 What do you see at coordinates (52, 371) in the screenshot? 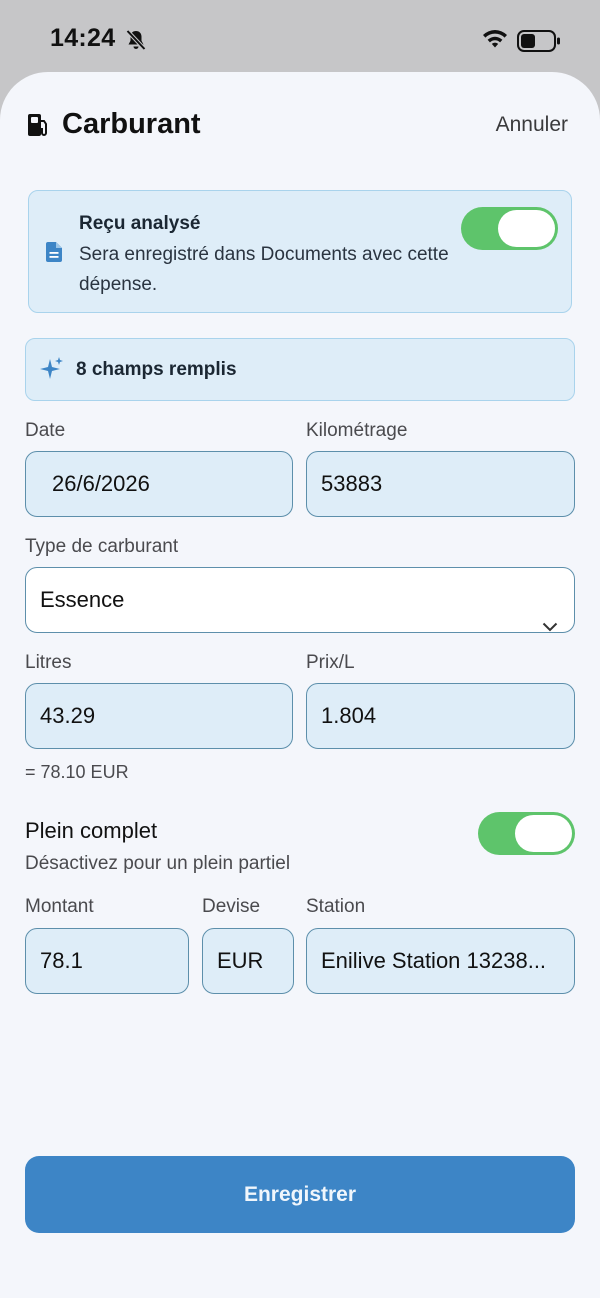
I see `sparkle-icon` at bounding box center [52, 371].